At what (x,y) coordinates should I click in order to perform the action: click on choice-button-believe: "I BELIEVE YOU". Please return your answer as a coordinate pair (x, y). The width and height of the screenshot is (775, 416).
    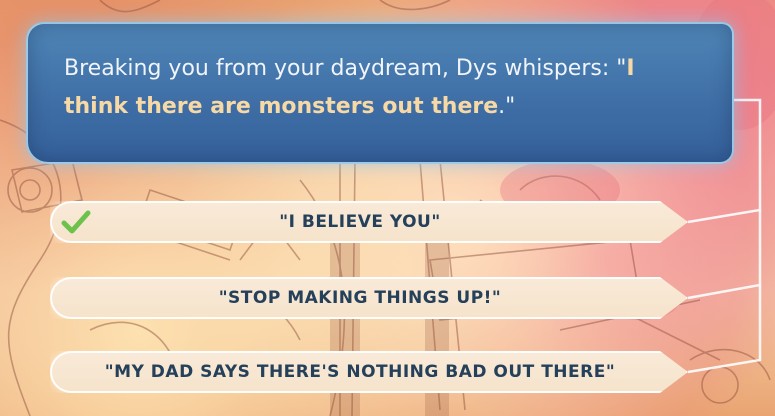
    Looking at the image, I should click on (369, 222).